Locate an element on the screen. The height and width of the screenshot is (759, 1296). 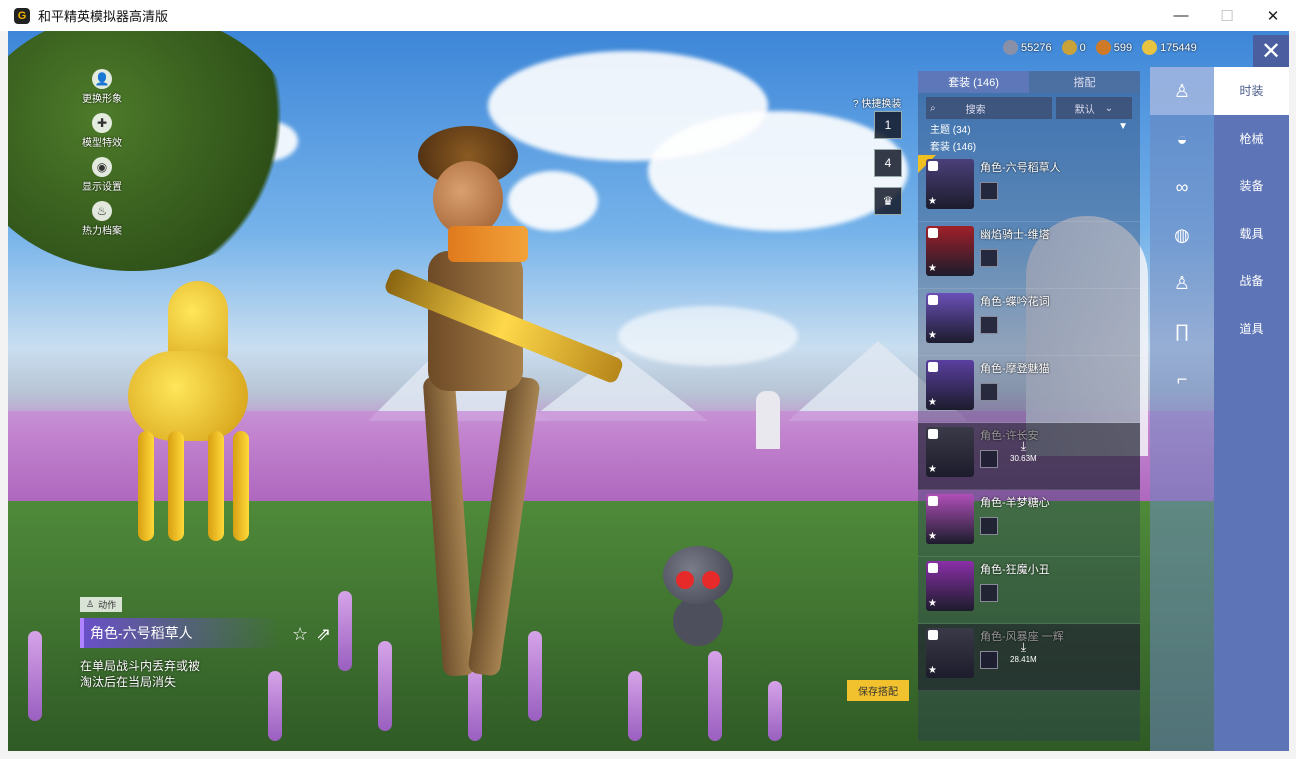
cloud is located at coordinates (778, 171).